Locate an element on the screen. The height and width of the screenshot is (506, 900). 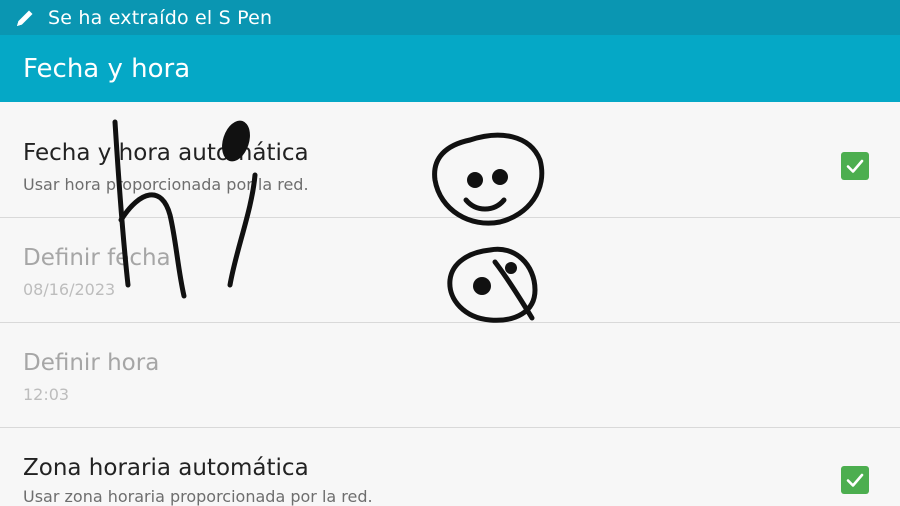
setting-summary: 08/16/2023 is located at coordinates (69, 289).